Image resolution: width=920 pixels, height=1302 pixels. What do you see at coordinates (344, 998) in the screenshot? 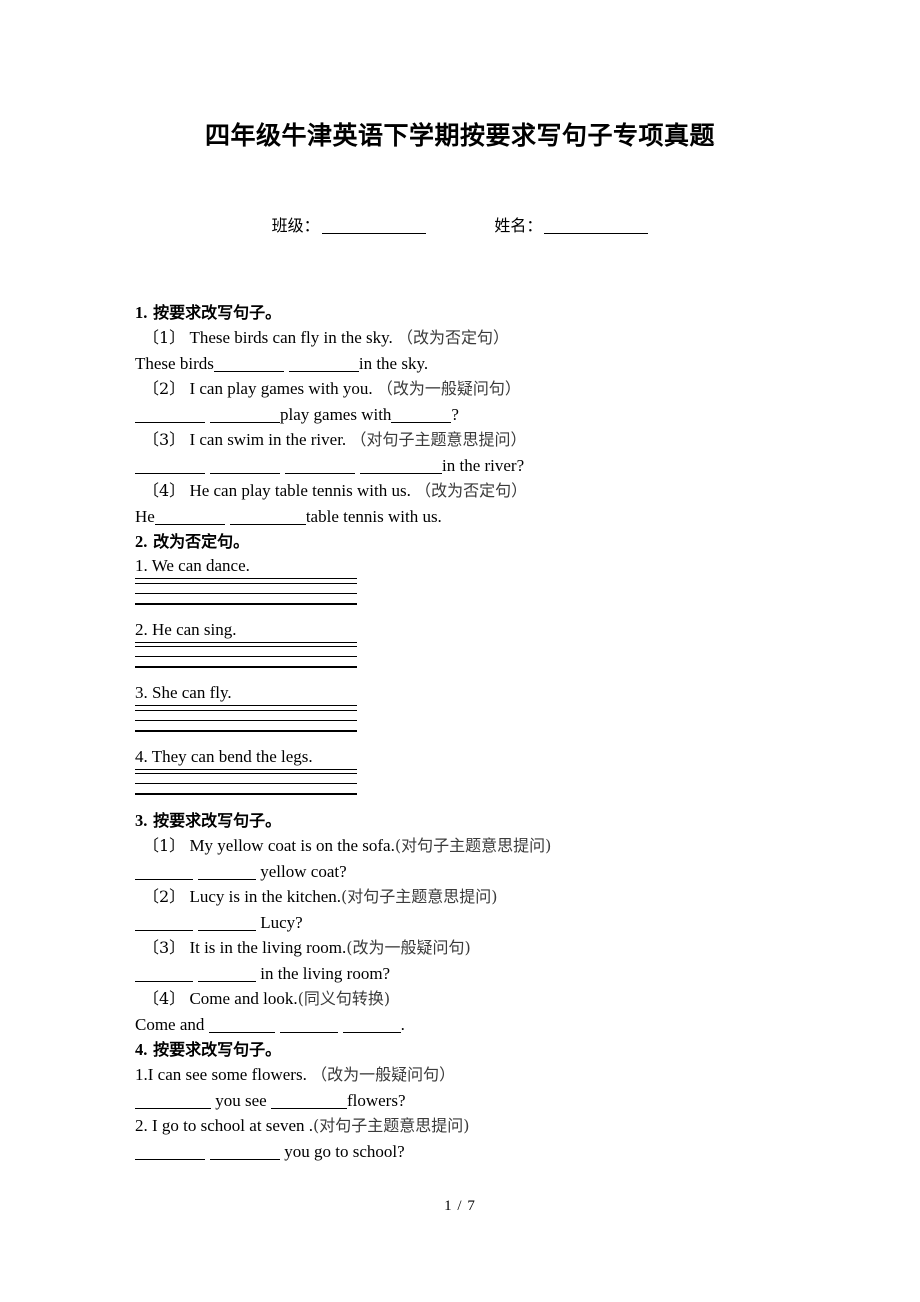
I see `item-instruction: (同义句转换)` at bounding box center [344, 998].